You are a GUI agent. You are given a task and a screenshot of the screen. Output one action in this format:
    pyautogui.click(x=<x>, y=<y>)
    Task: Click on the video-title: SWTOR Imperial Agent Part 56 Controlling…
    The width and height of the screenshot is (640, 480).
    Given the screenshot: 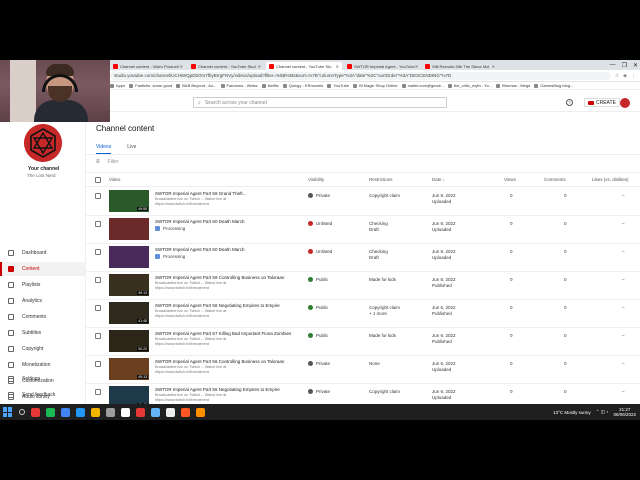 What is the action you would take?
    pyautogui.click(x=219, y=361)
    